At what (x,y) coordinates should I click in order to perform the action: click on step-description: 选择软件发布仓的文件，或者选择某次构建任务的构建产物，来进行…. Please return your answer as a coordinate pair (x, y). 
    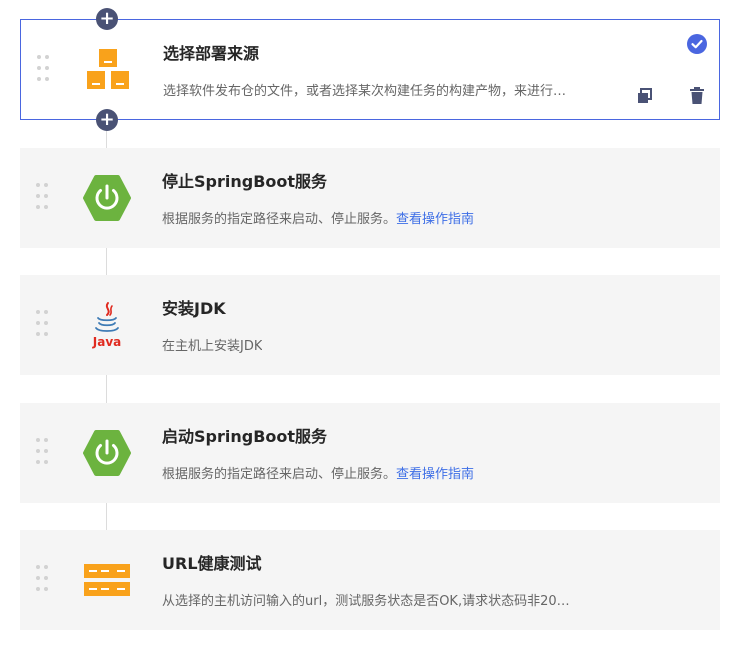
    Looking at the image, I should click on (365, 91).